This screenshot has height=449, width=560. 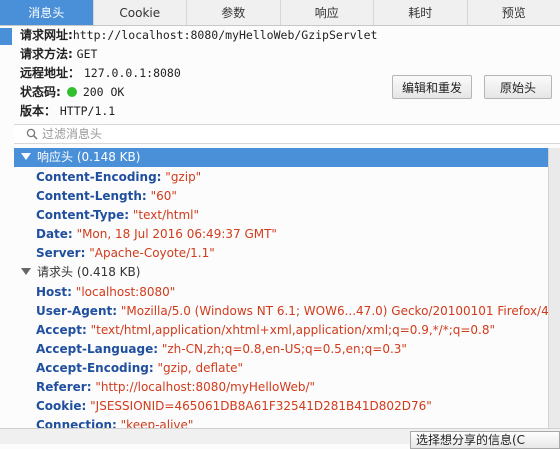 I want to click on header-value: "zh-CN,zh;q=0.8,en-US;q=0.5,en;q=0.3", so click(x=284, y=349).